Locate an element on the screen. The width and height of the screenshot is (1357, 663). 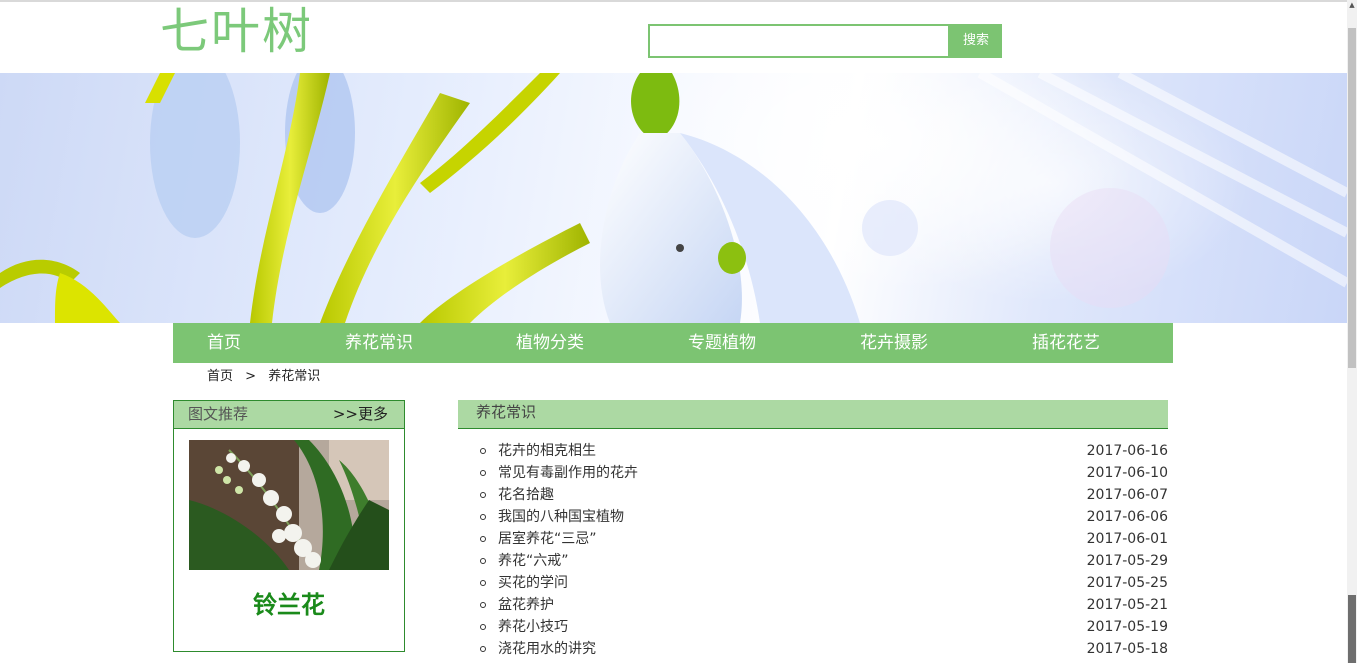
main-nav: 首页 养花常识 植物分类 专题植物 花卉摄影 插花花艺 is located at coordinates (673, 343).